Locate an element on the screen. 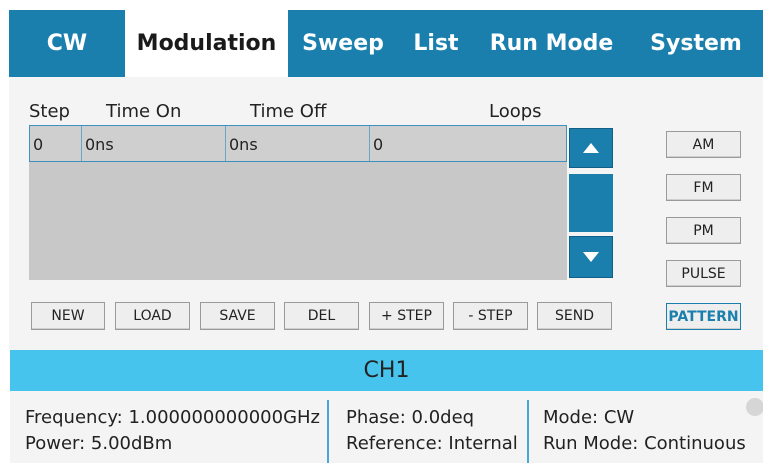  scroll-down-button is located at coordinates (591, 257).